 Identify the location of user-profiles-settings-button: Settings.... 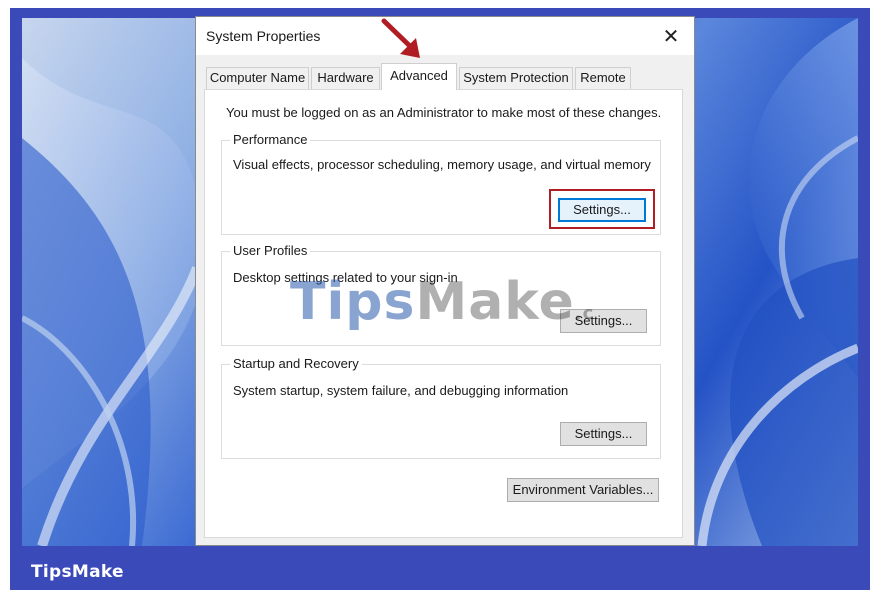
(603, 321).